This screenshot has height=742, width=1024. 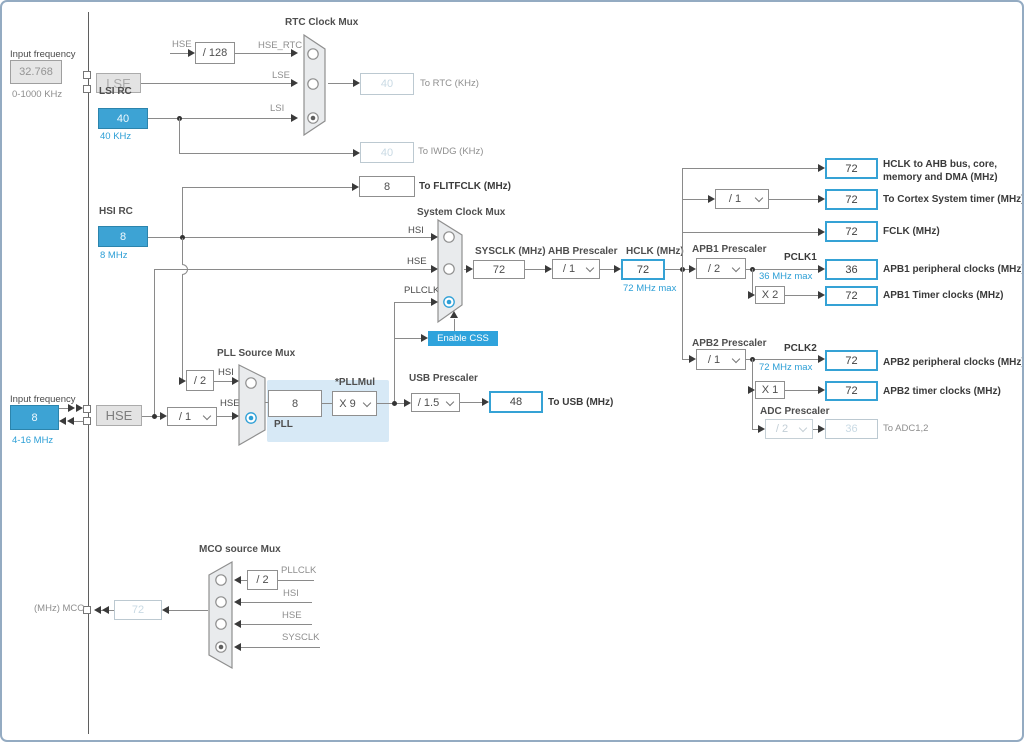 What do you see at coordinates (417, 261) in the screenshot?
I see `sys-hse-wire-label: HSE` at bounding box center [417, 261].